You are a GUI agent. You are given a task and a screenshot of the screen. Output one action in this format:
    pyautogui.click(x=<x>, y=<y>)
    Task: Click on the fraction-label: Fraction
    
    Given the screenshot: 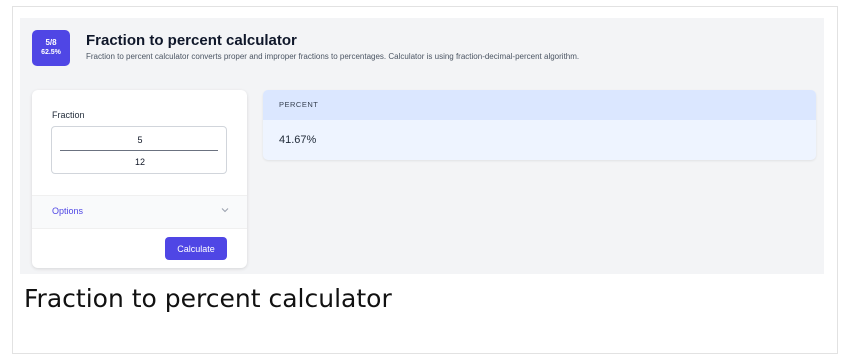 What is the action you would take?
    pyautogui.click(x=68, y=115)
    